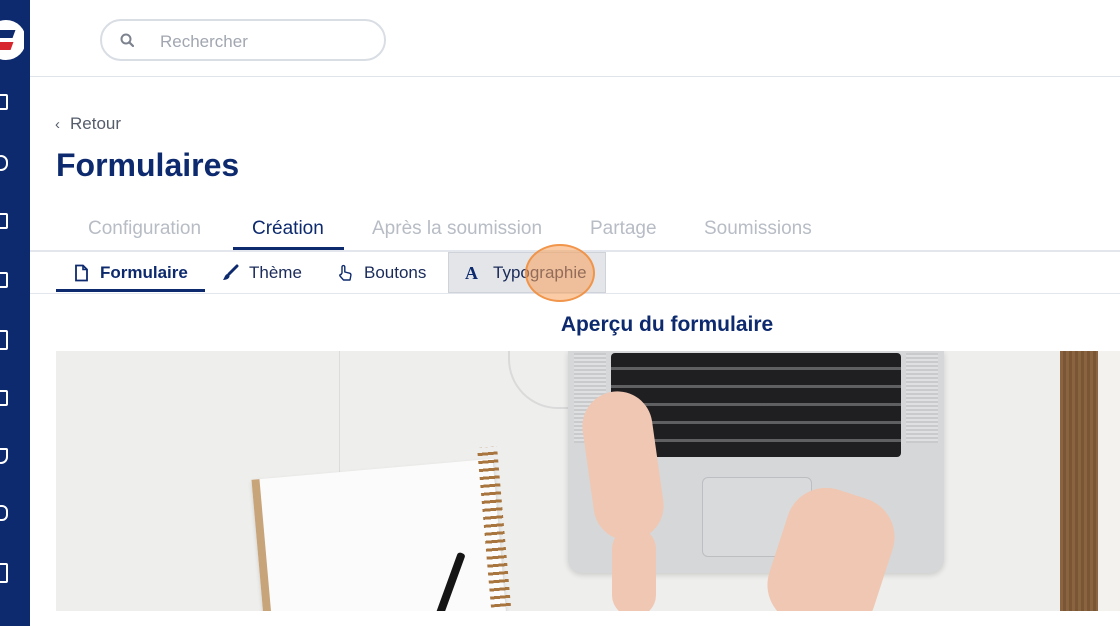  Describe the element at coordinates (8, 34) in the screenshot. I see `logo-bar-navy` at that location.